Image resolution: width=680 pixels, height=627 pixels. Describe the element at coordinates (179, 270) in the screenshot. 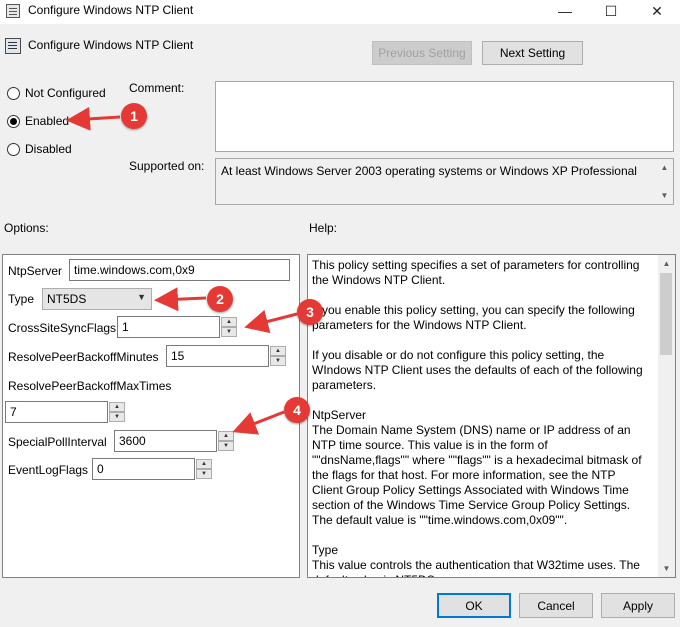

I see `ntpserver-input: time.windows.com,0x9` at that location.